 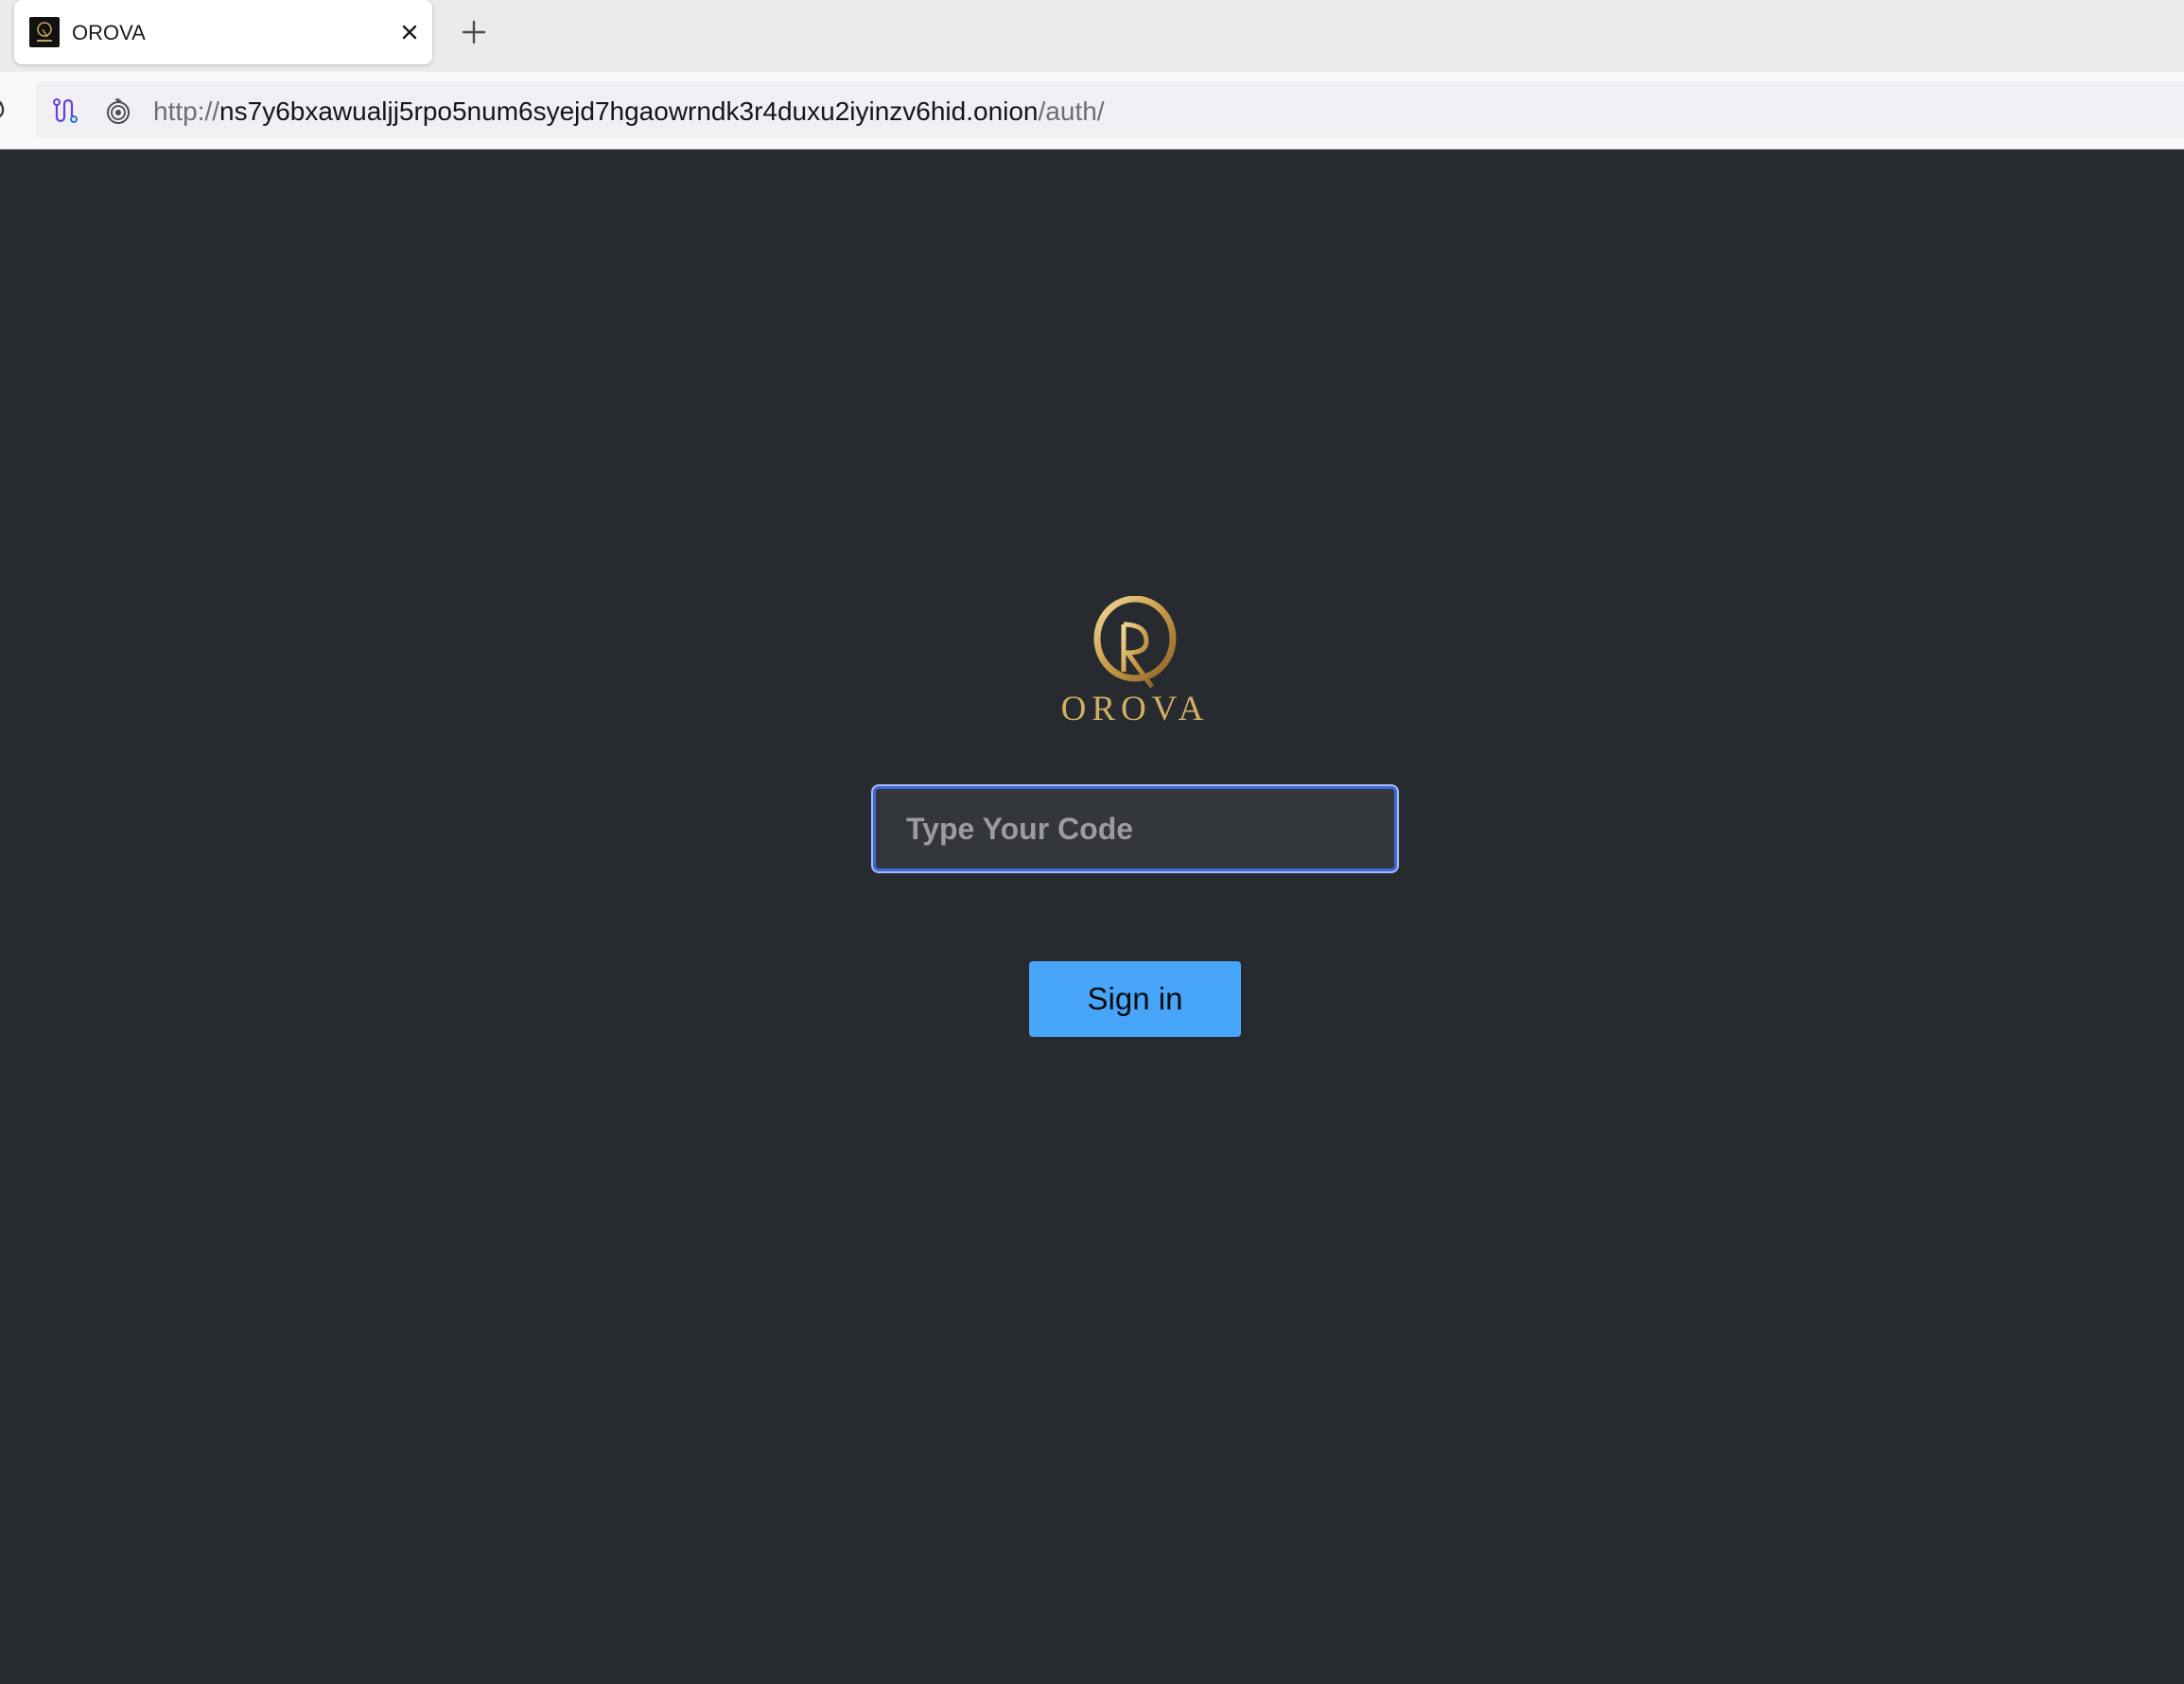 What do you see at coordinates (44, 32) in the screenshot?
I see `orova-logo-icon` at bounding box center [44, 32].